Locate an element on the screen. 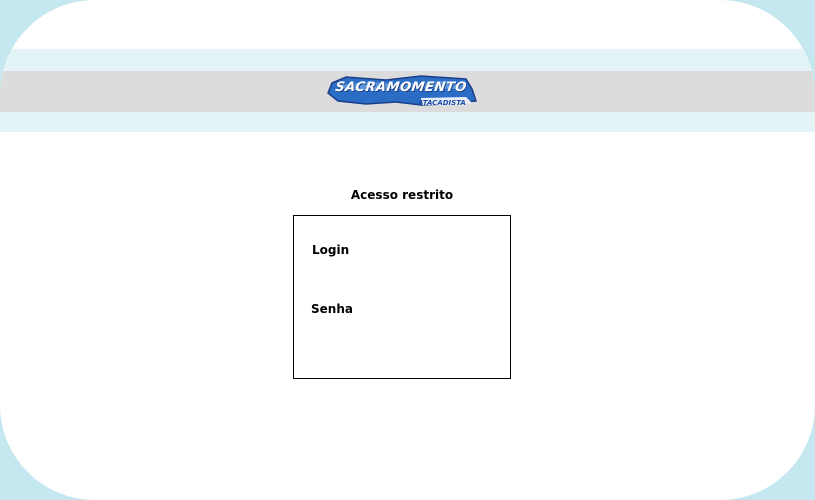  logo-wordmark: SACRAMOMENTO is located at coordinates (401, 87).